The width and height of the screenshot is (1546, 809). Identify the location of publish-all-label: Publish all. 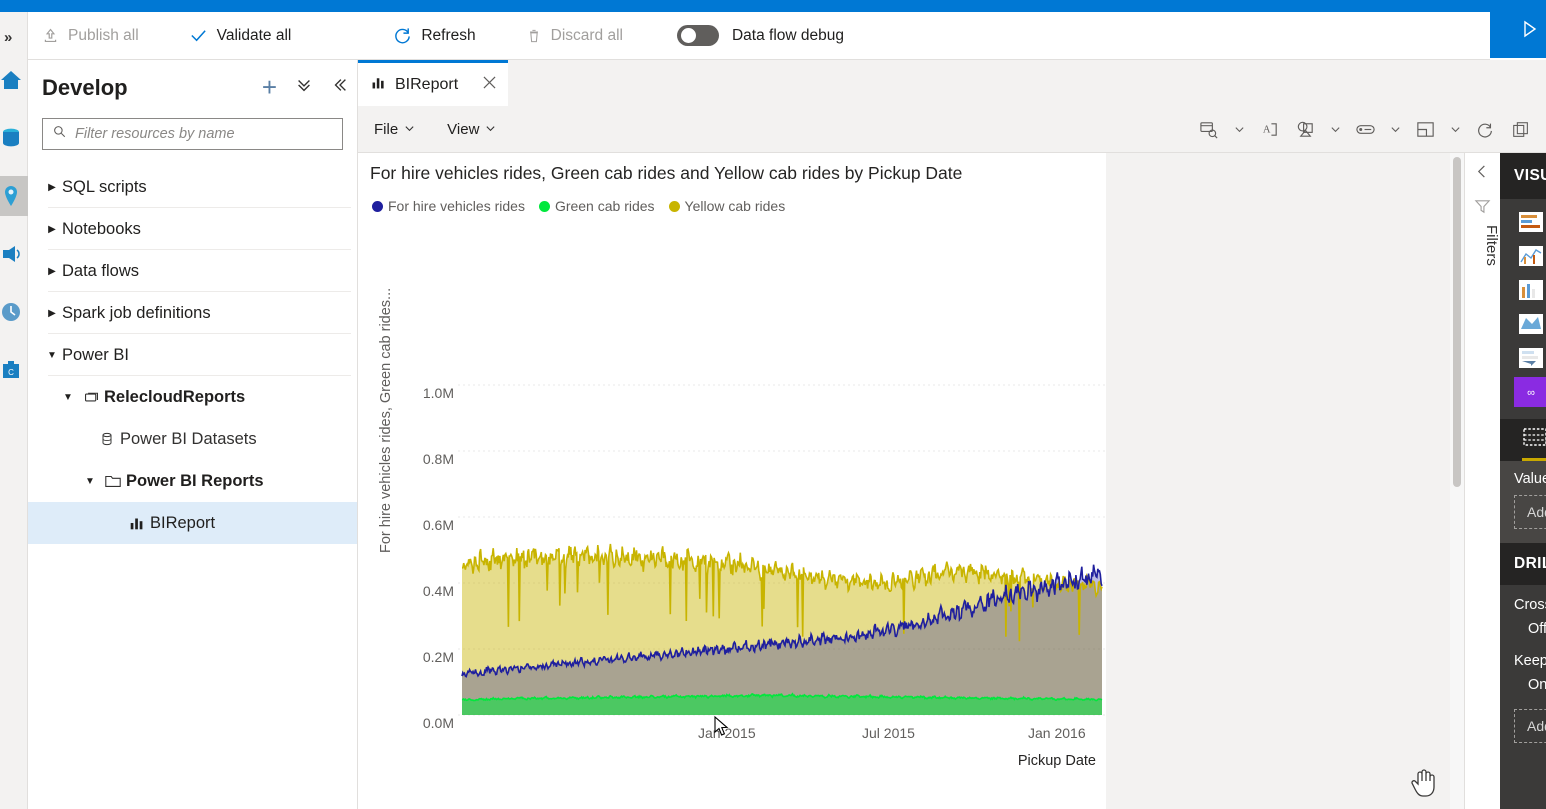
(103, 35).